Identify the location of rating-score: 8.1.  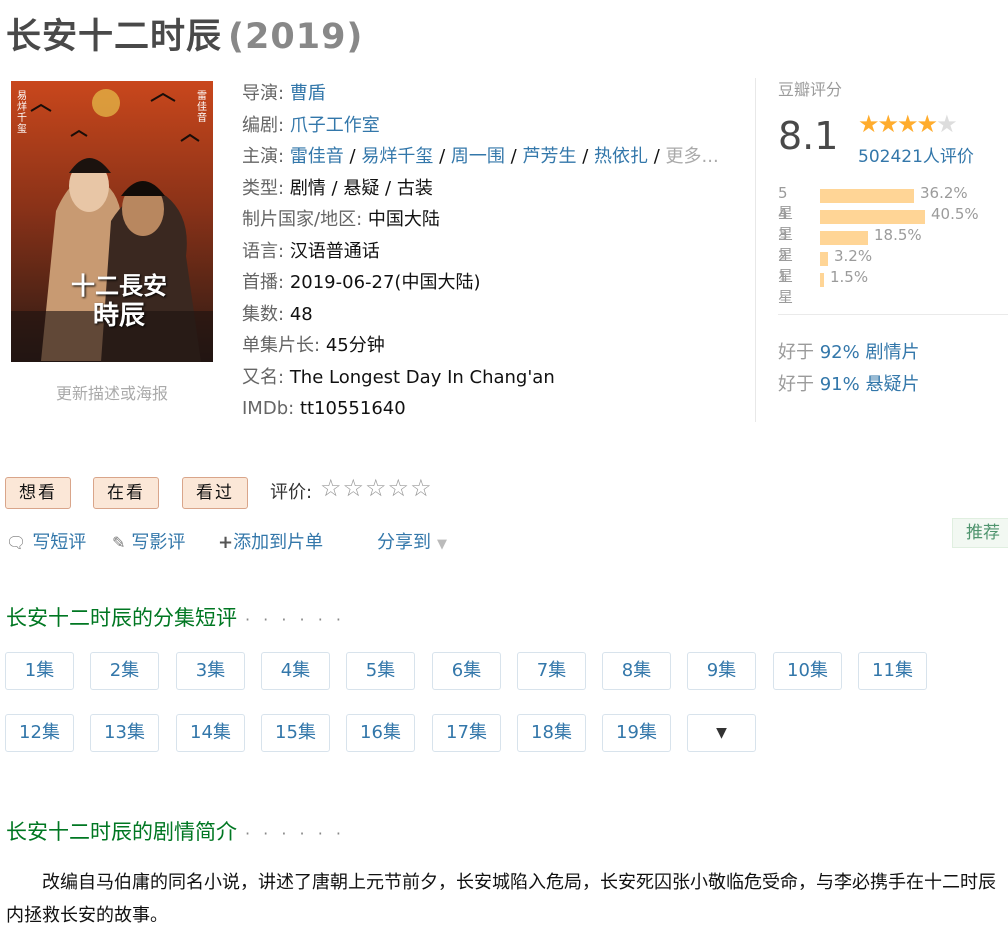
(808, 136).